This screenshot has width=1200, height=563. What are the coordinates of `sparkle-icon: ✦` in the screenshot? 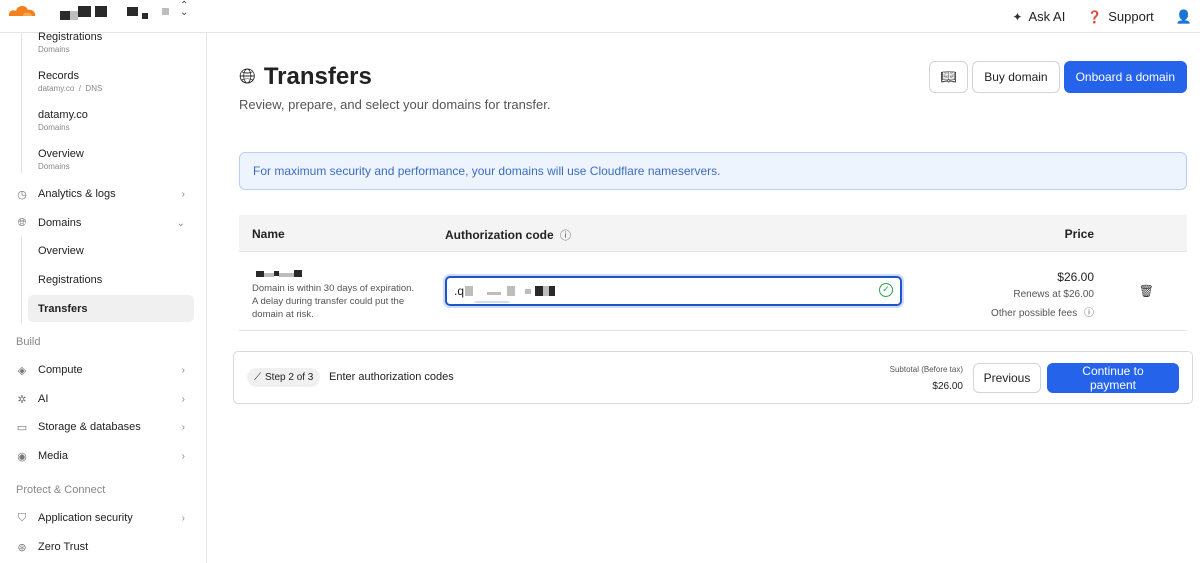 It's located at (1017, 16).